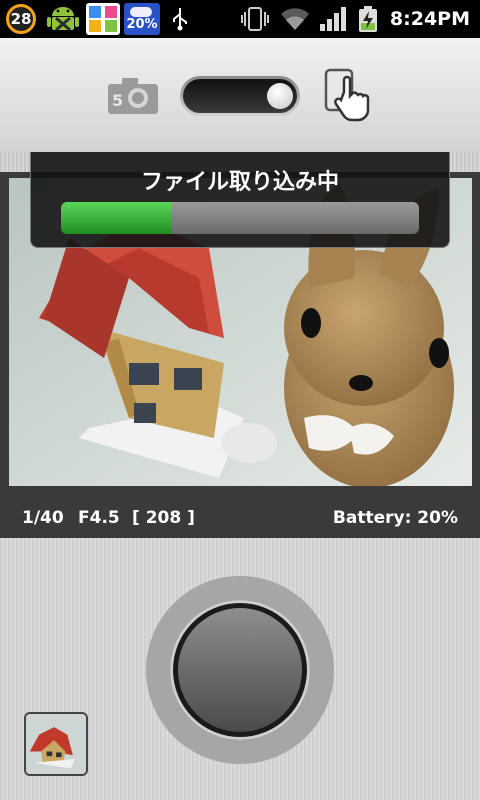 The height and width of the screenshot is (800, 480). I want to click on usb-icon, so click(180, 19).